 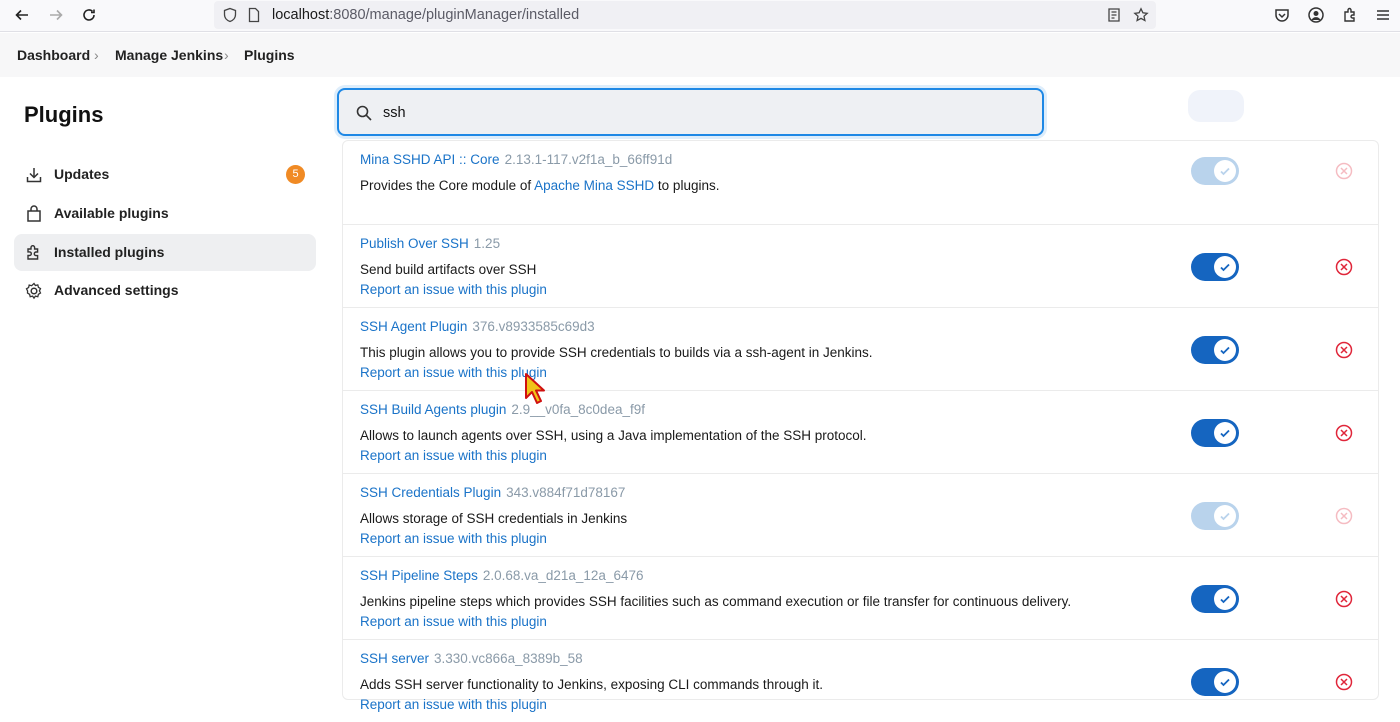 What do you see at coordinates (1114, 15) in the screenshot?
I see `reader-view-icon` at bounding box center [1114, 15].